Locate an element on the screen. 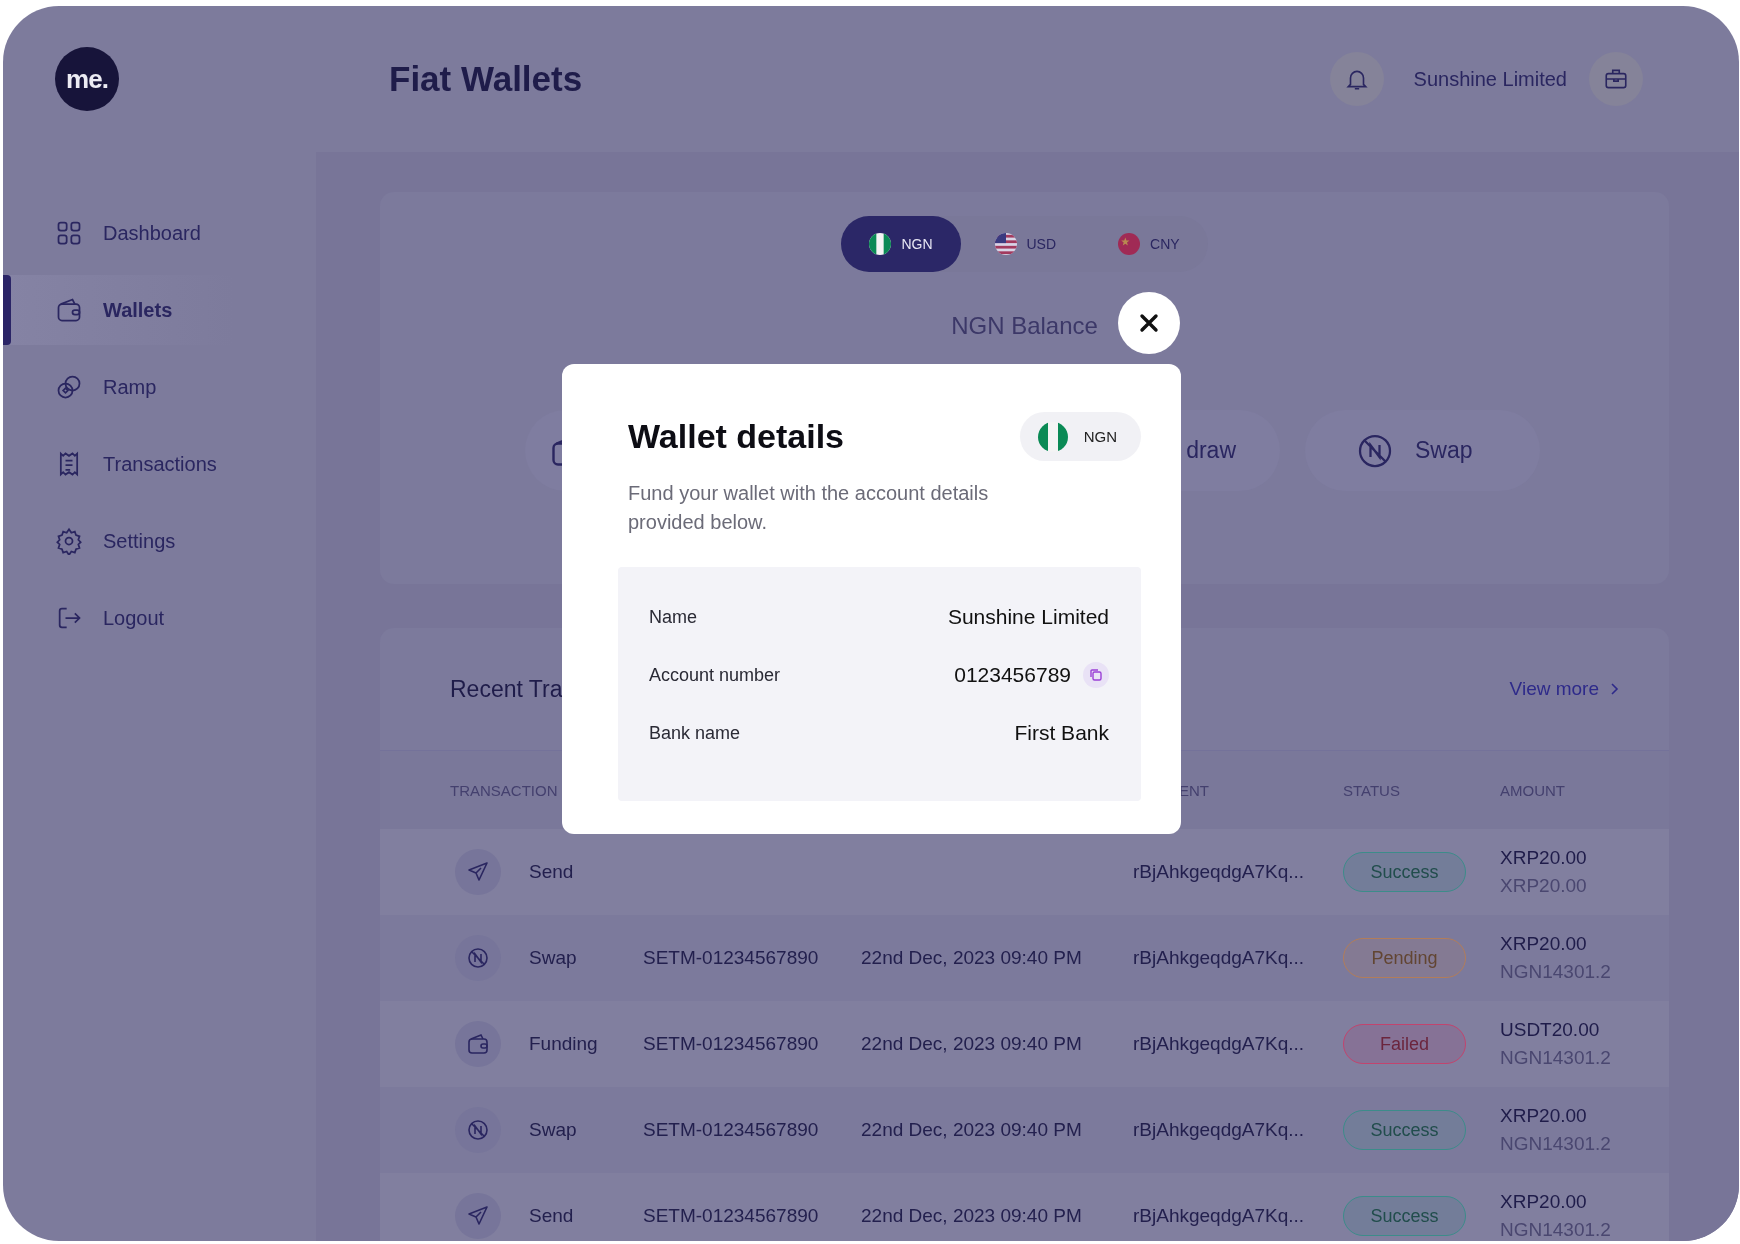 This screenshot has height=1244, width=1740. page-title: Fiat Wallets is located at coordinates (486, 79).